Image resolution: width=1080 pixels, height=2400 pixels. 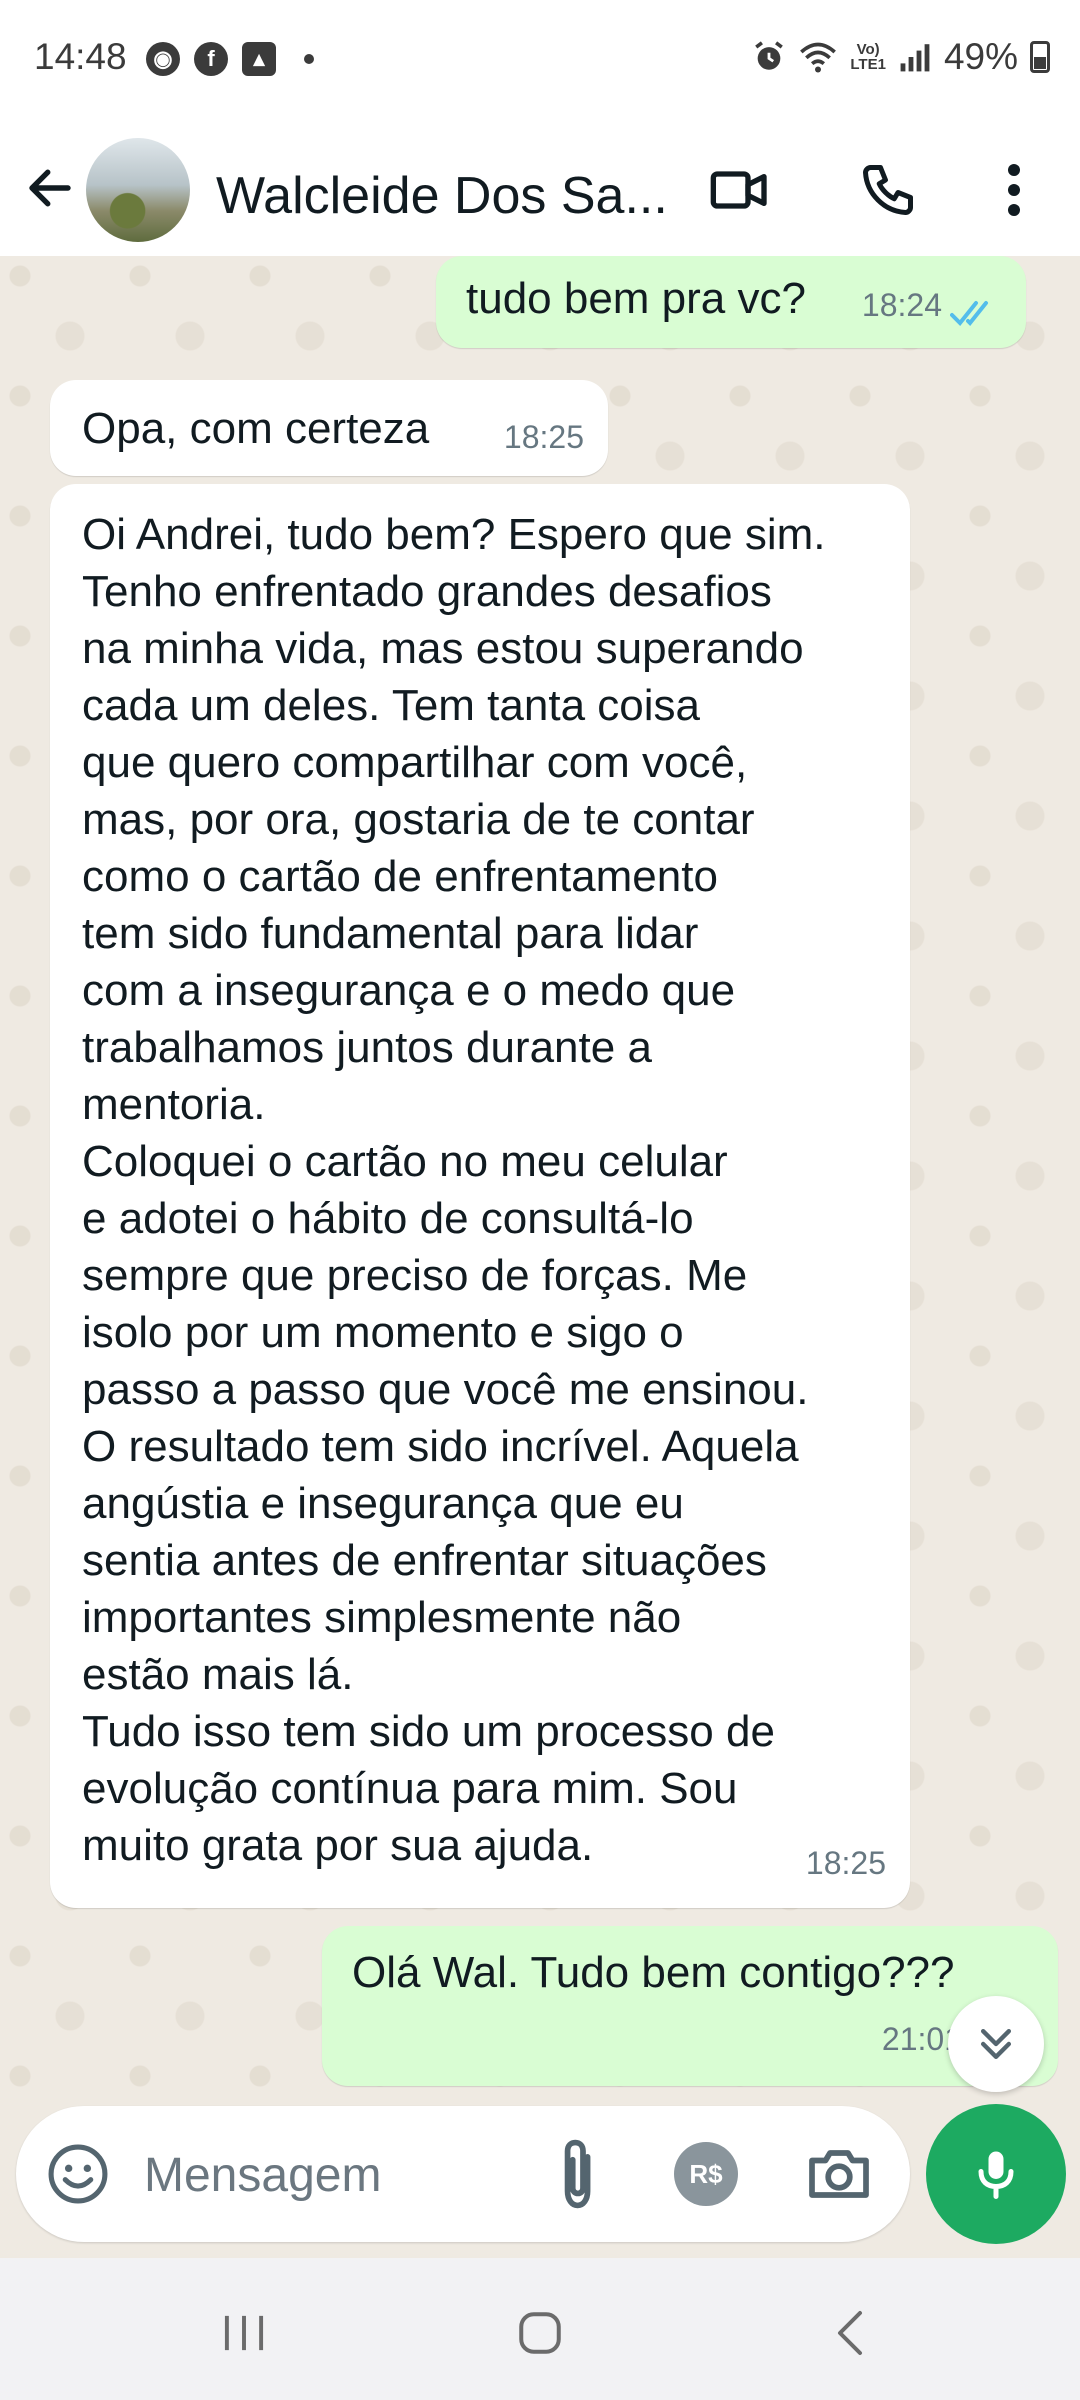 I want to click on voice-message-button, so click(x=996, y=2174).